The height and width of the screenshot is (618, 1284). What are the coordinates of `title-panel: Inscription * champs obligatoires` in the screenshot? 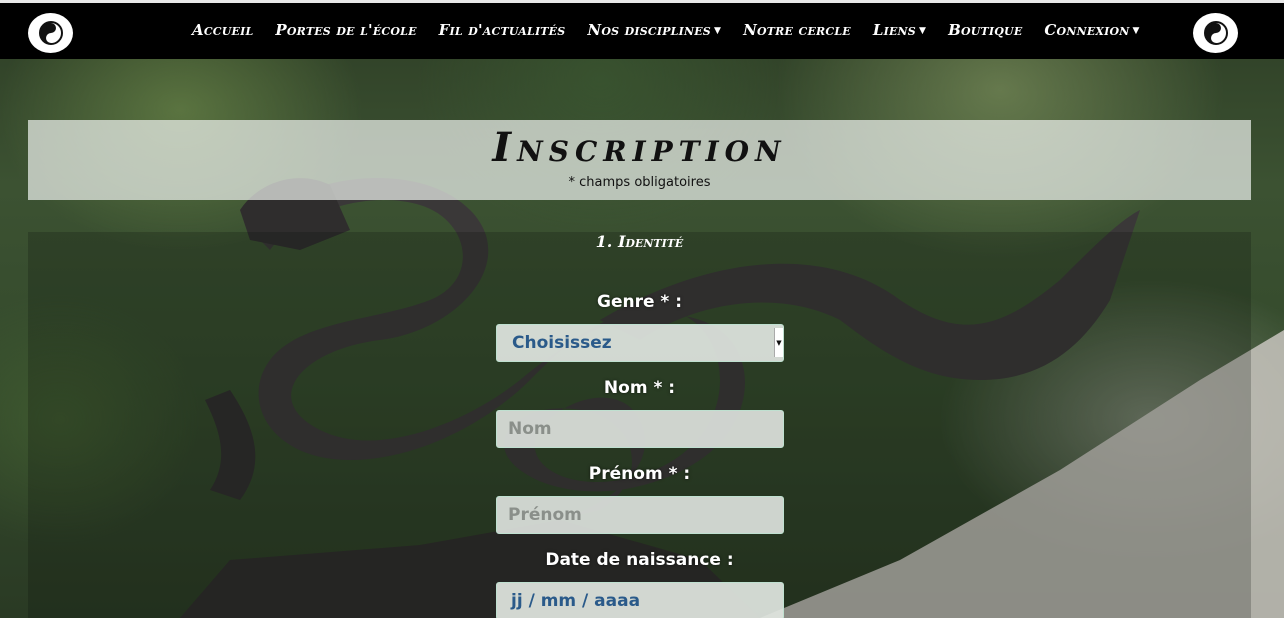 It's located at (639, 160).